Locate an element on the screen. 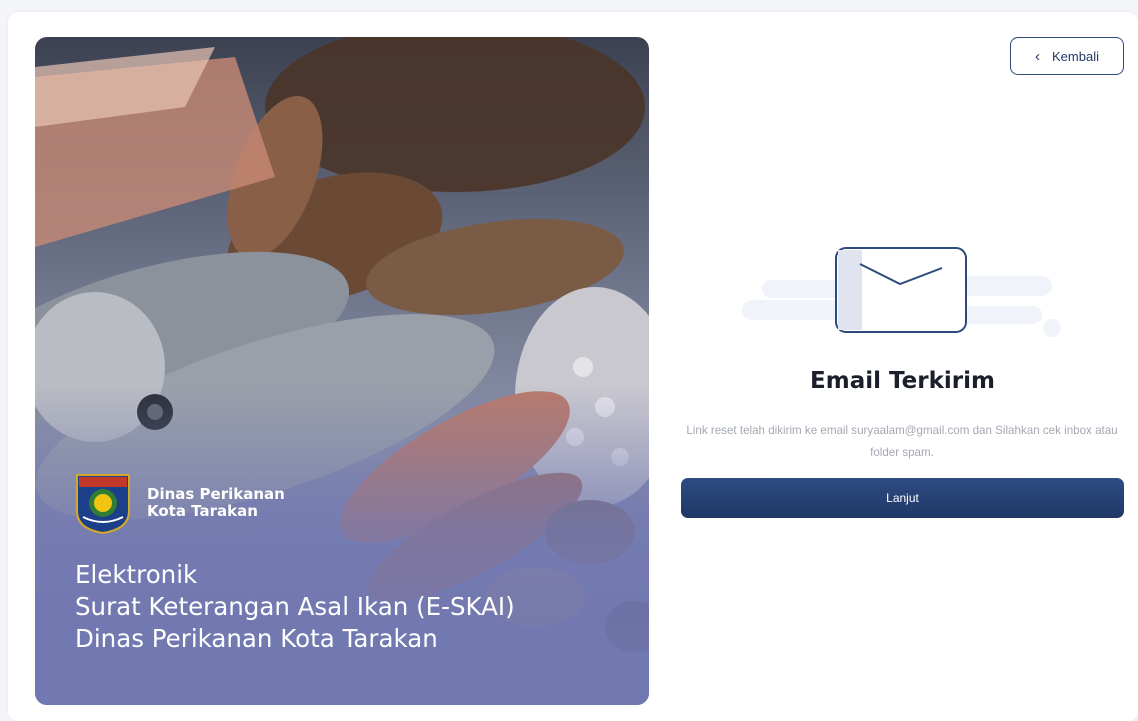  next-button: Lanjut is located at coordinates (902, 498).